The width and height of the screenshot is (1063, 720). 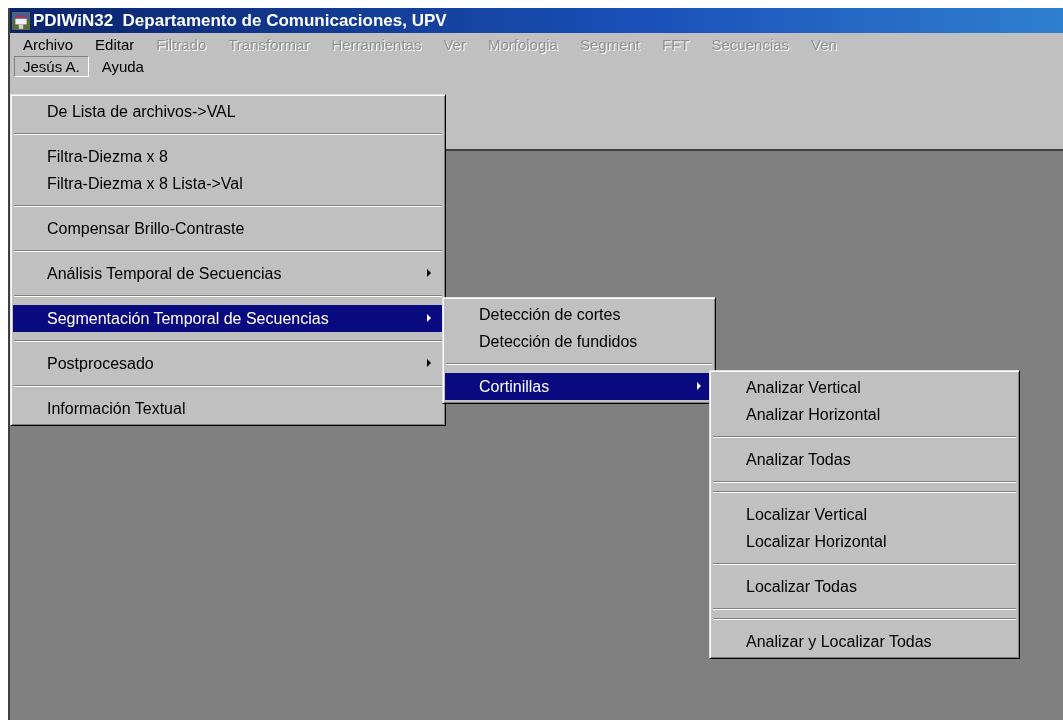 What do you see at coordinates (864, 641) in the screenshot?
I see `menu-item: Analizar y Localizar Todas` at bounding box center [864, 641].